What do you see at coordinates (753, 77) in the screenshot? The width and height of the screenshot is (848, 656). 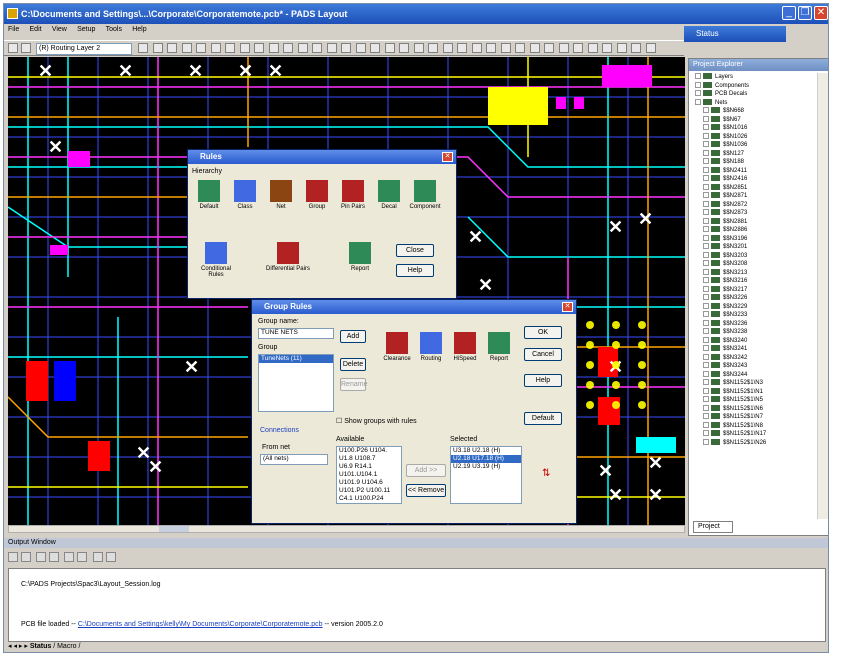 I see `tree-item: Layers` at bounding box center [753, 77].